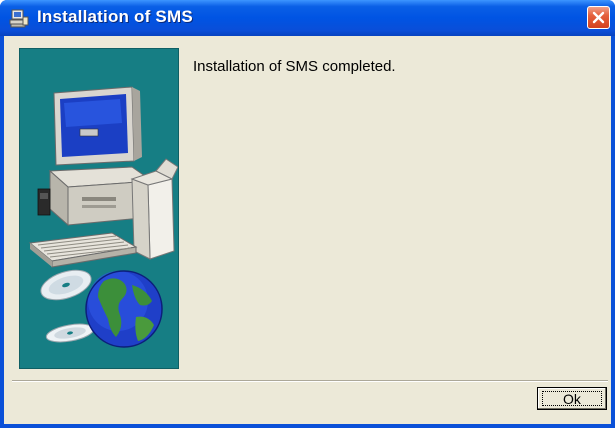 The image size is (615, 428). I want to click on close-icon, so click(598, 17).